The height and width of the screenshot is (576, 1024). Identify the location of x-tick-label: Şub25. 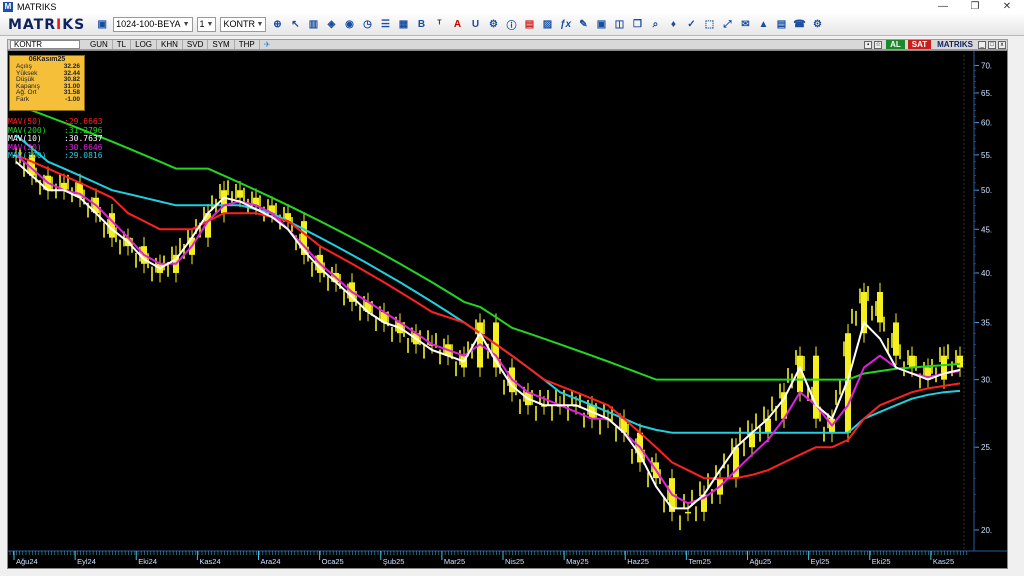
(394, 561).